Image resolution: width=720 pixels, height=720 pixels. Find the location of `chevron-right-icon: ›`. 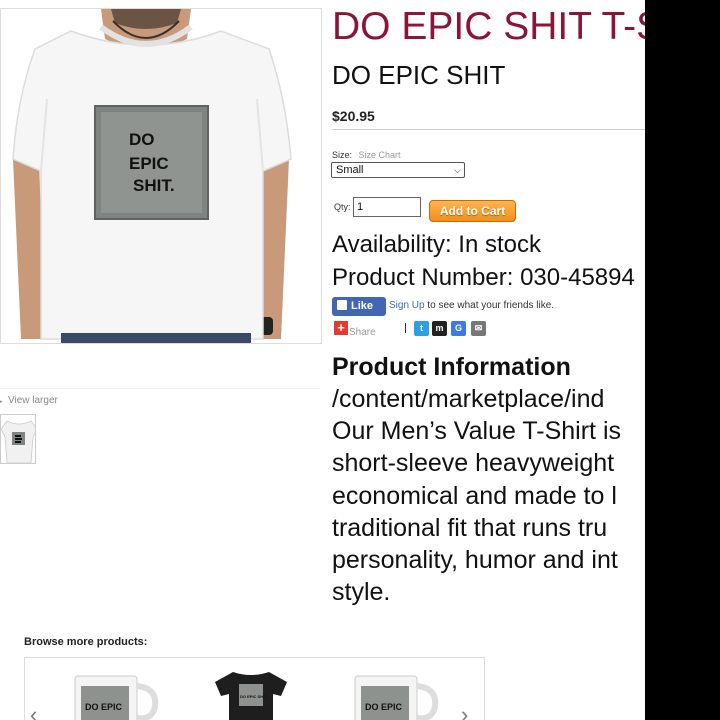

chevron-right-icon: › is located at coordinates (464, 711).